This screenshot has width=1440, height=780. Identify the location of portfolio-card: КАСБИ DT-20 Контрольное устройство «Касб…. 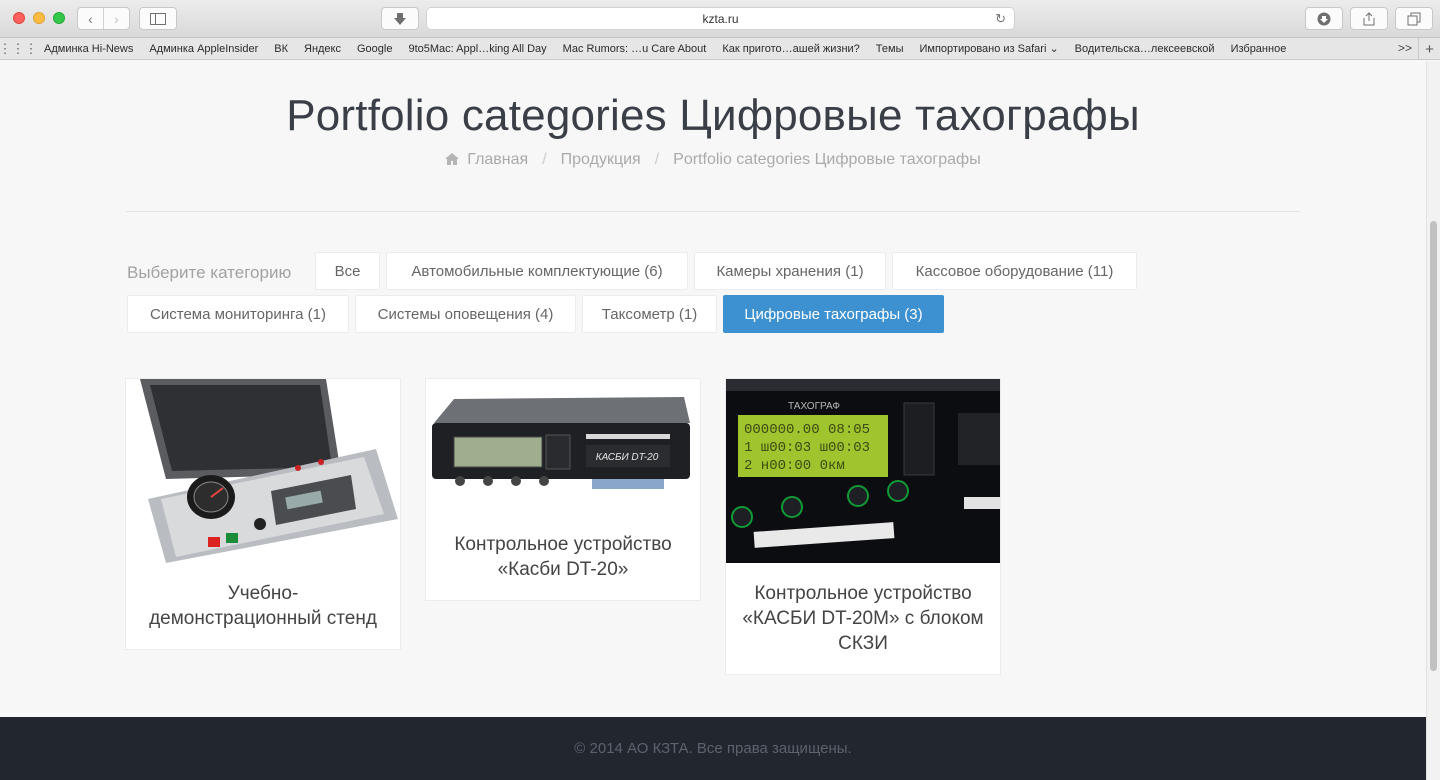
(563, 489).